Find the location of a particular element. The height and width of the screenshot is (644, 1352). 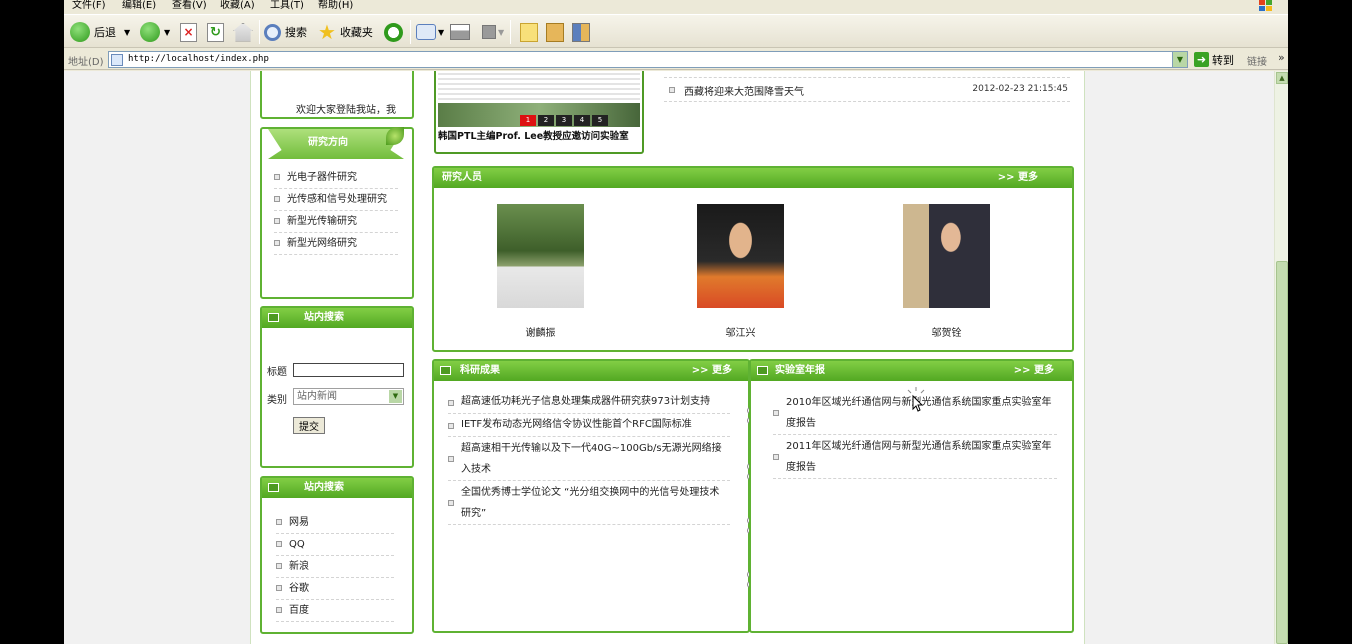

news-date: 2012-02-23 21:15:45 is located at coordinates (1020, 89).